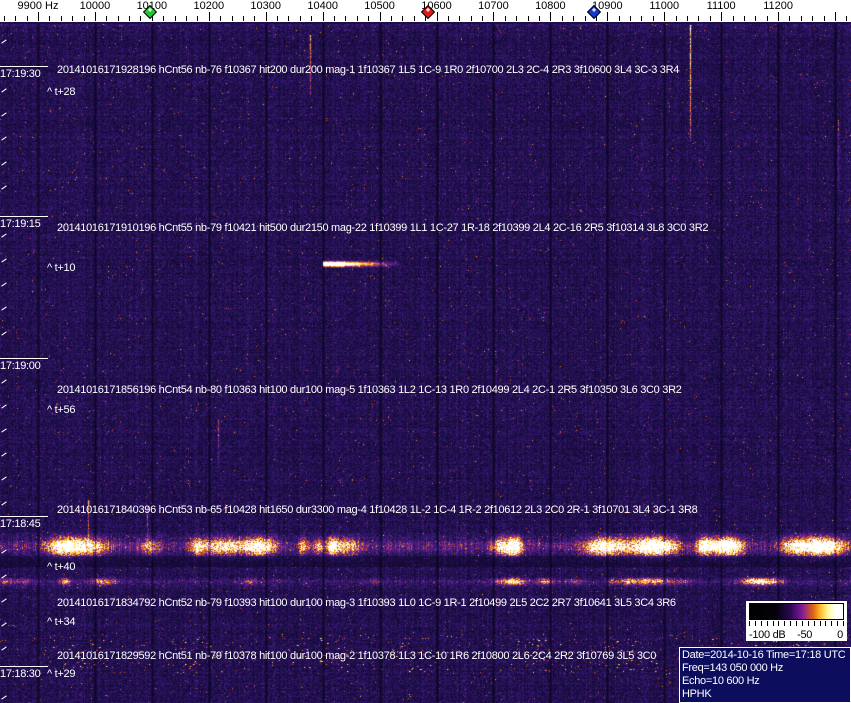 This screenshot has height=703, width=851. Describe the element at coordinates (840, 635) in the screenshot. I see `db-label-max: 0` at that location.